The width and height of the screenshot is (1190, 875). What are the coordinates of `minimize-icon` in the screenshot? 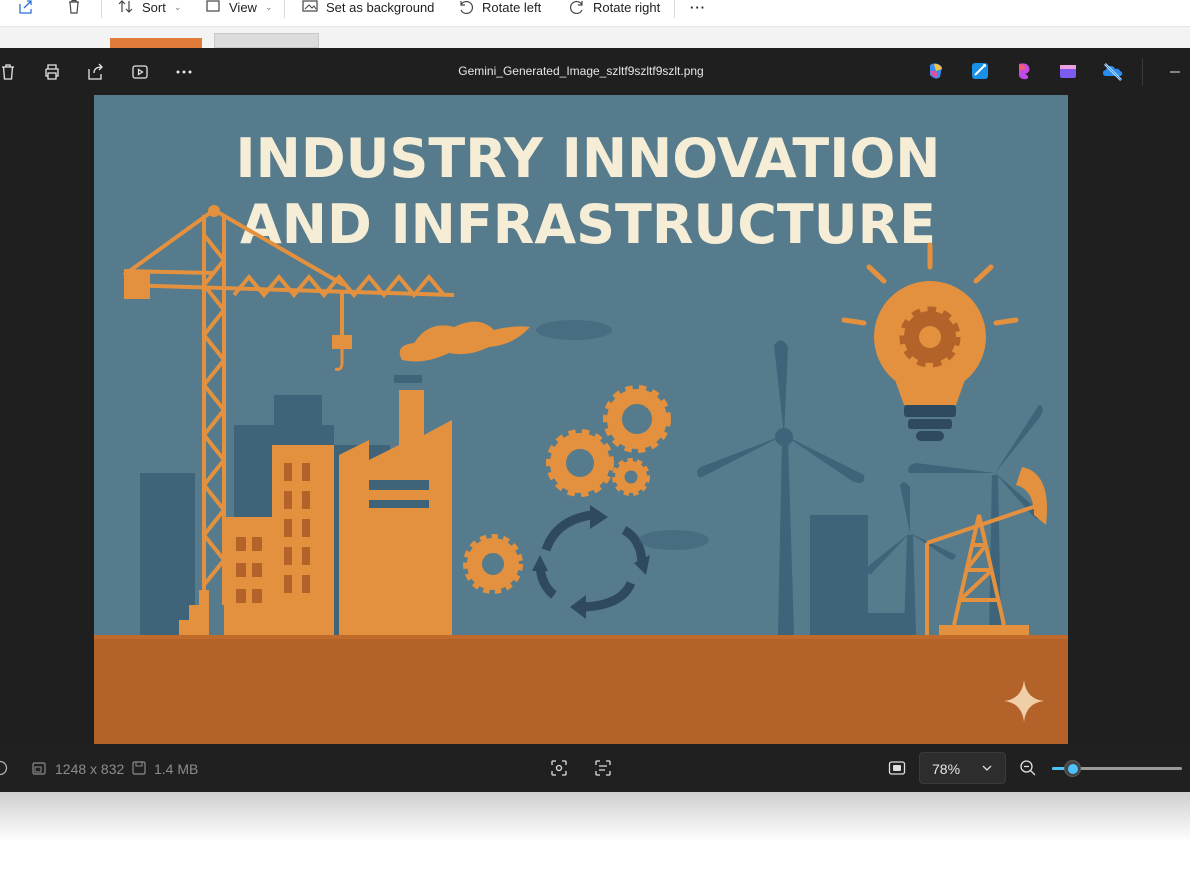 It's located at (1175, 72).